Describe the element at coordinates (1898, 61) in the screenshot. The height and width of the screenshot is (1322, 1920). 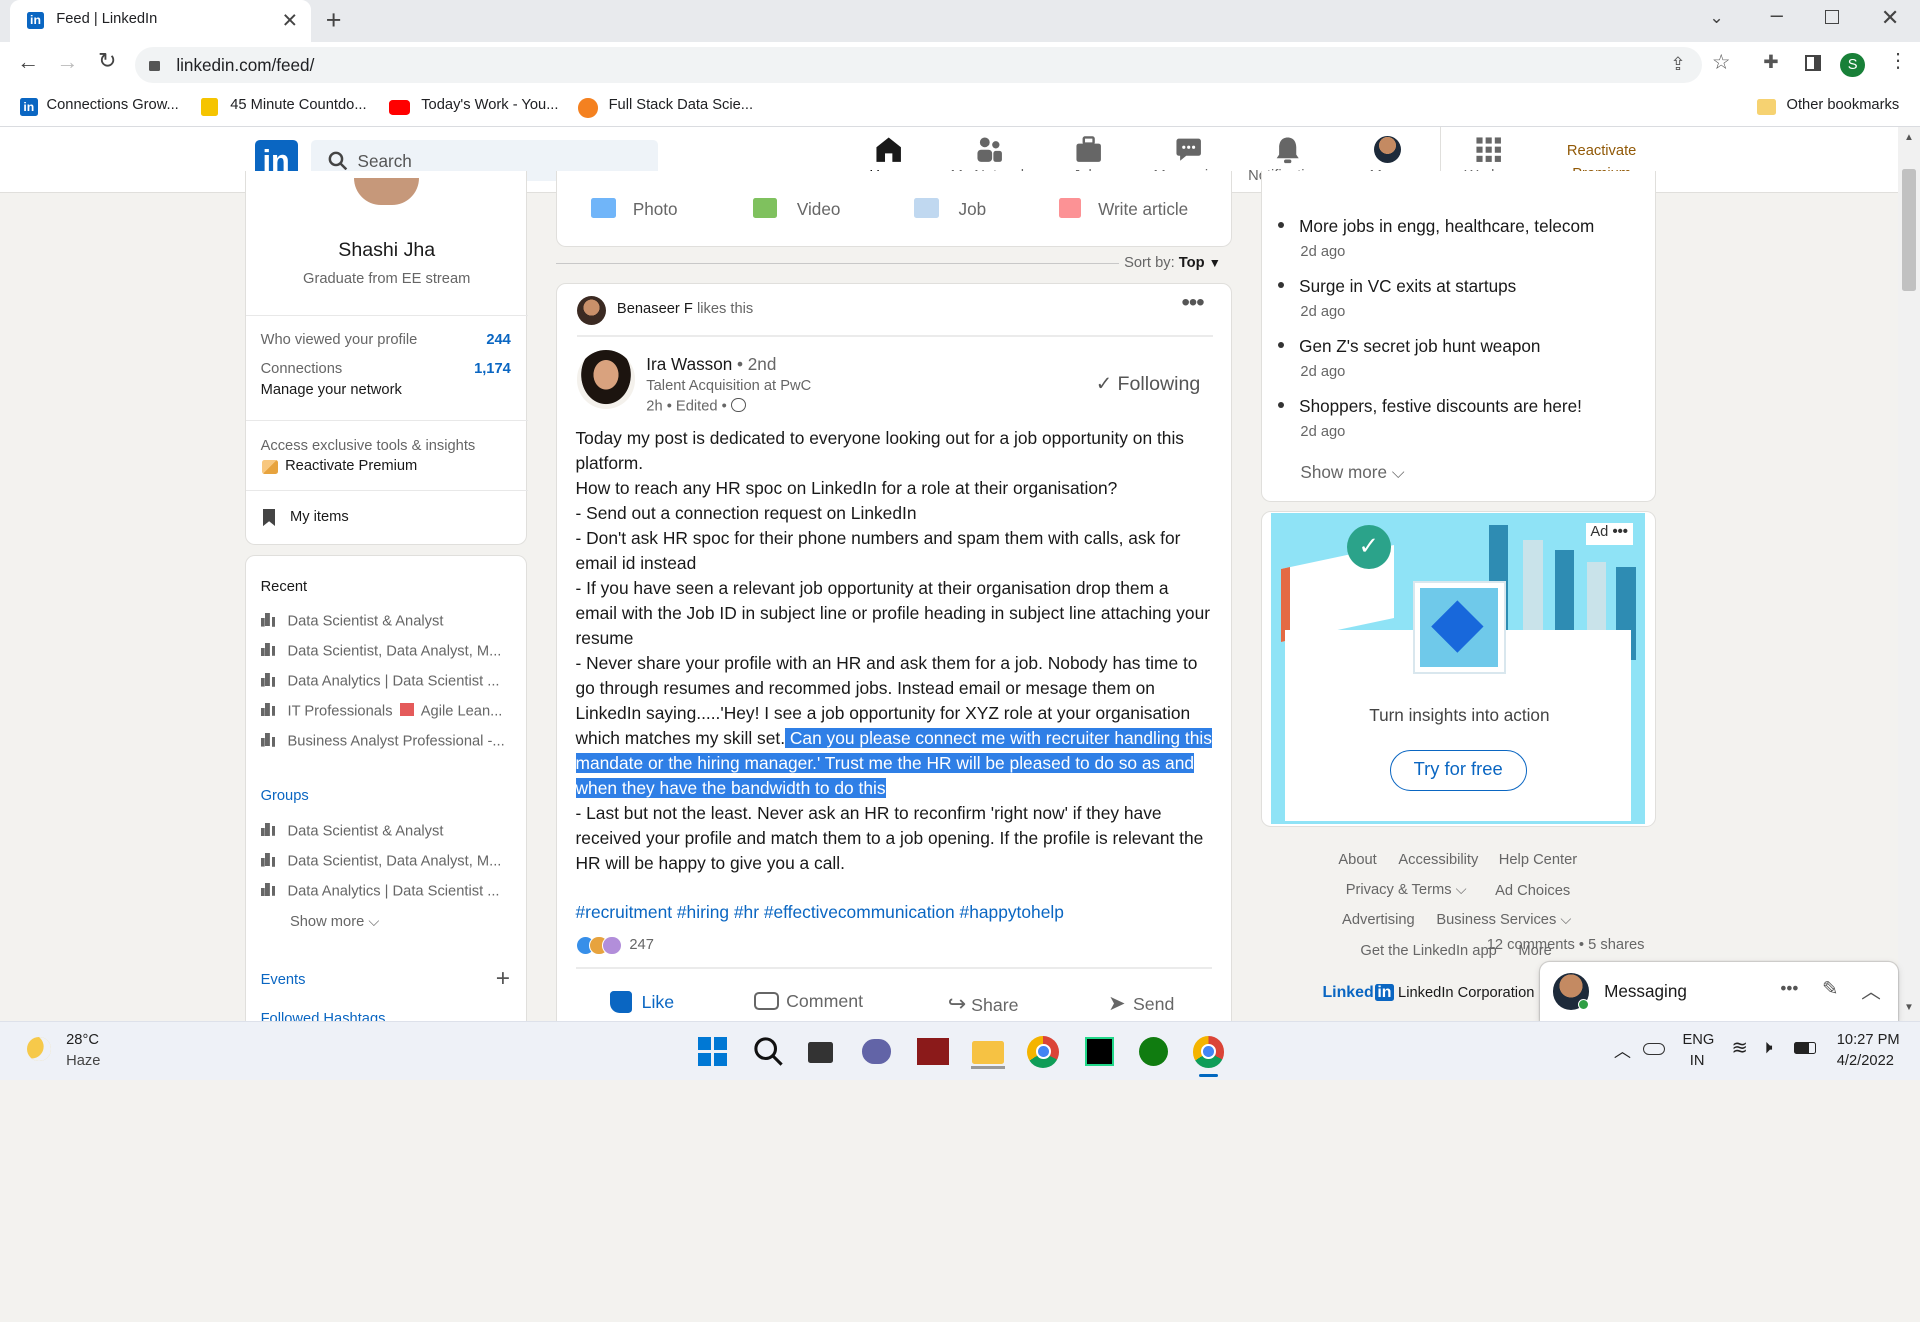
I see `browser-menu-icon: ⋮` at that location.